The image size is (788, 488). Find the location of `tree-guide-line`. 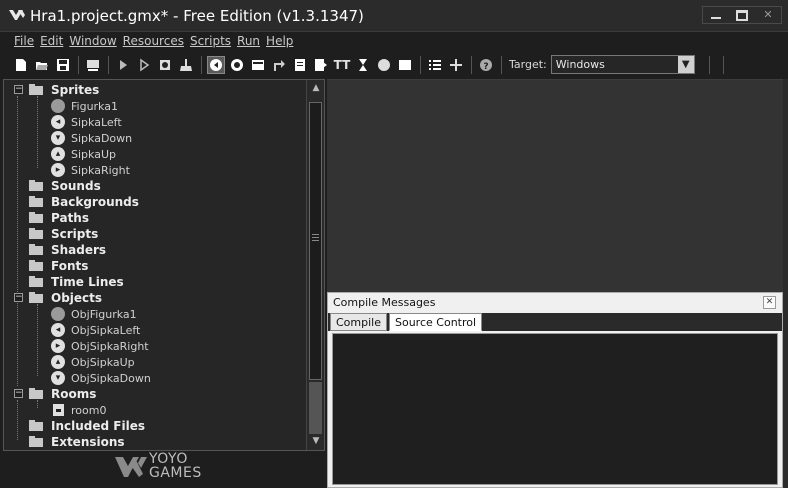

tree-guide-line is located at coordinates (17, 241).